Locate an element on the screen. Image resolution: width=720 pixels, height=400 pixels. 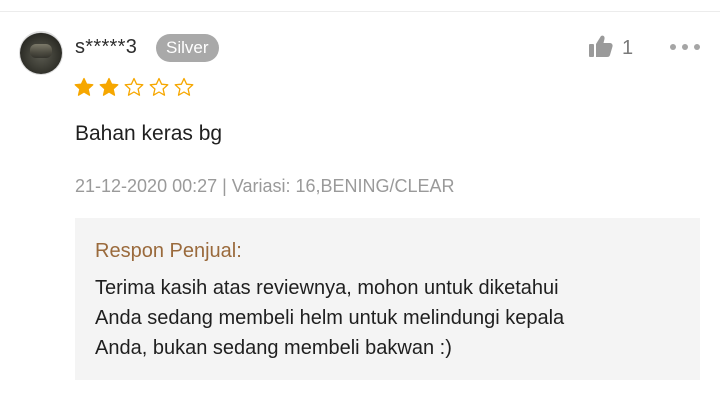
seller-response-title: Respon Penjual: is located at coordinates (168, 251).